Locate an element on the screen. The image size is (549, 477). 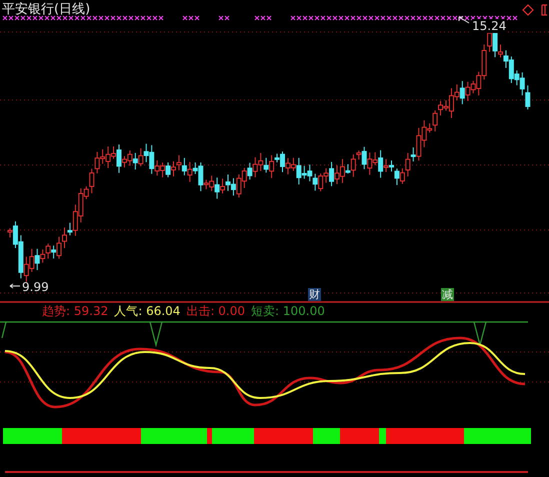
indicator-value: 趋势: 59.32 is located at coordinates (75, 311).